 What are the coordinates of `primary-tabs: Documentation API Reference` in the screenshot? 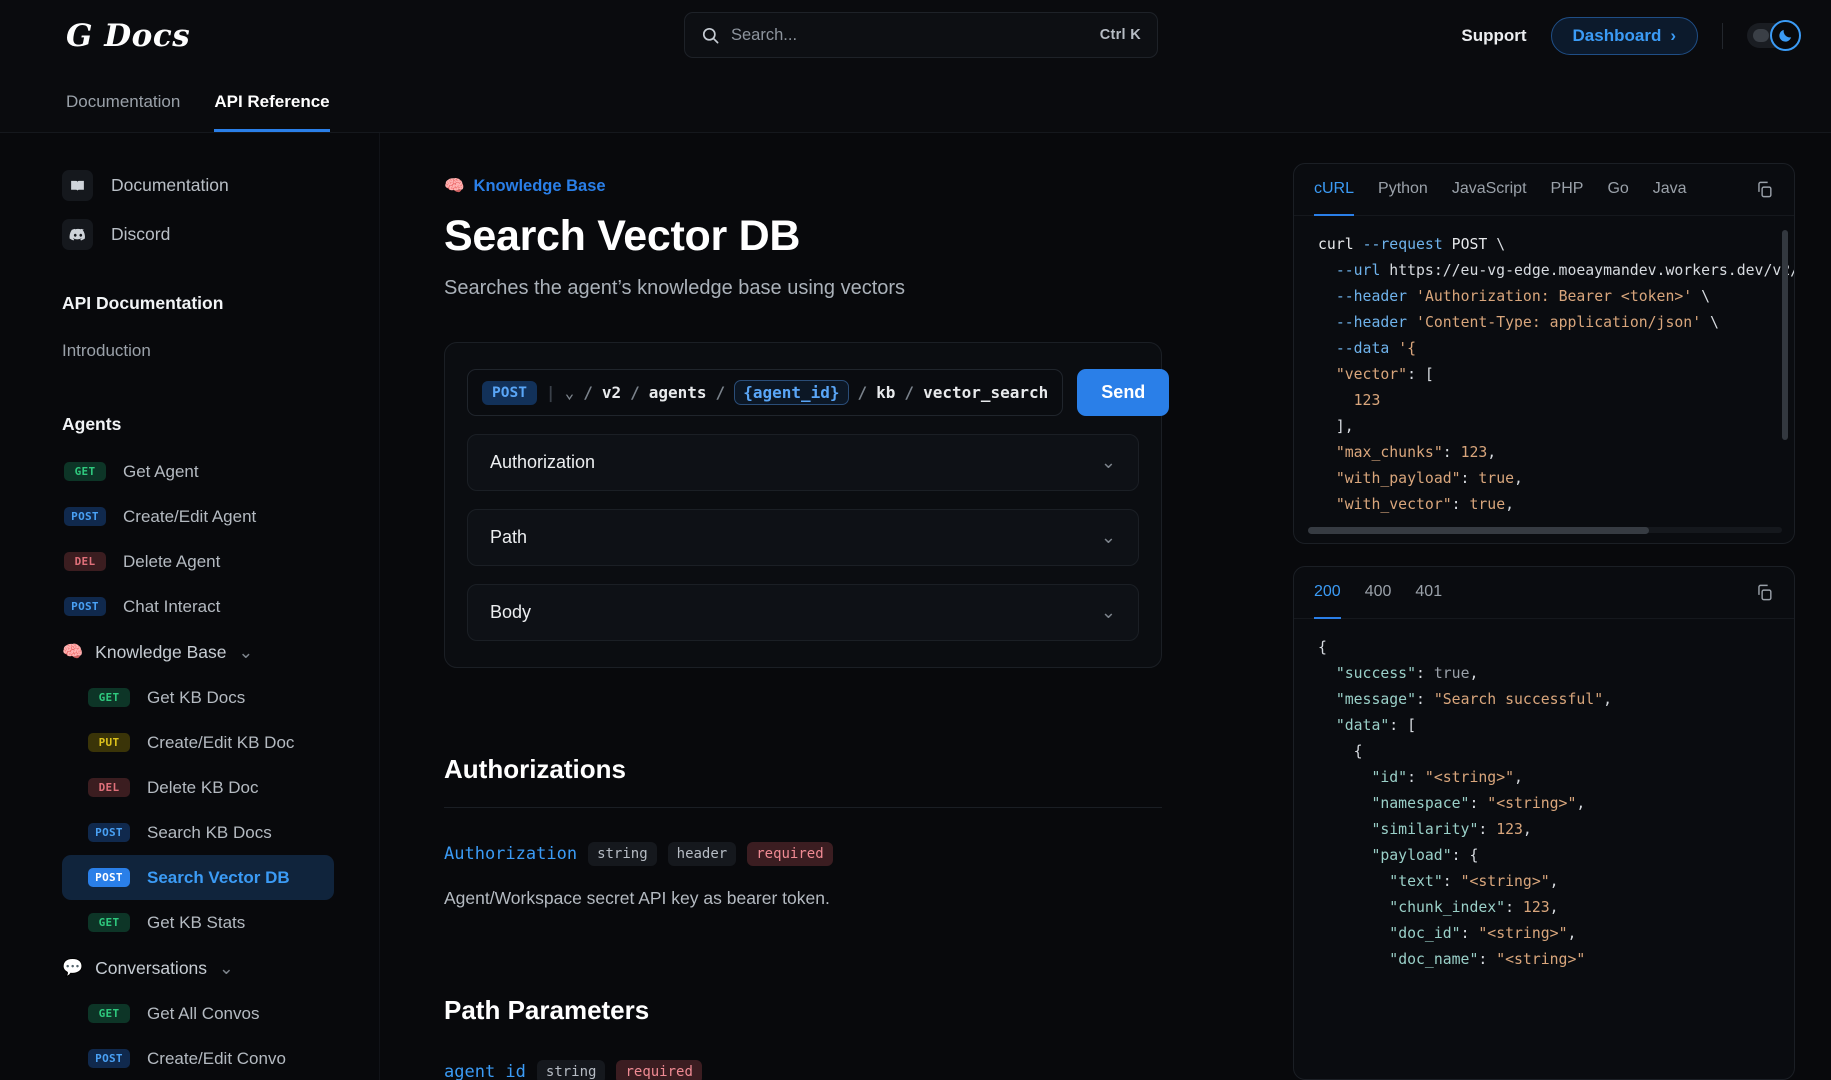 It's located at (915, 102).